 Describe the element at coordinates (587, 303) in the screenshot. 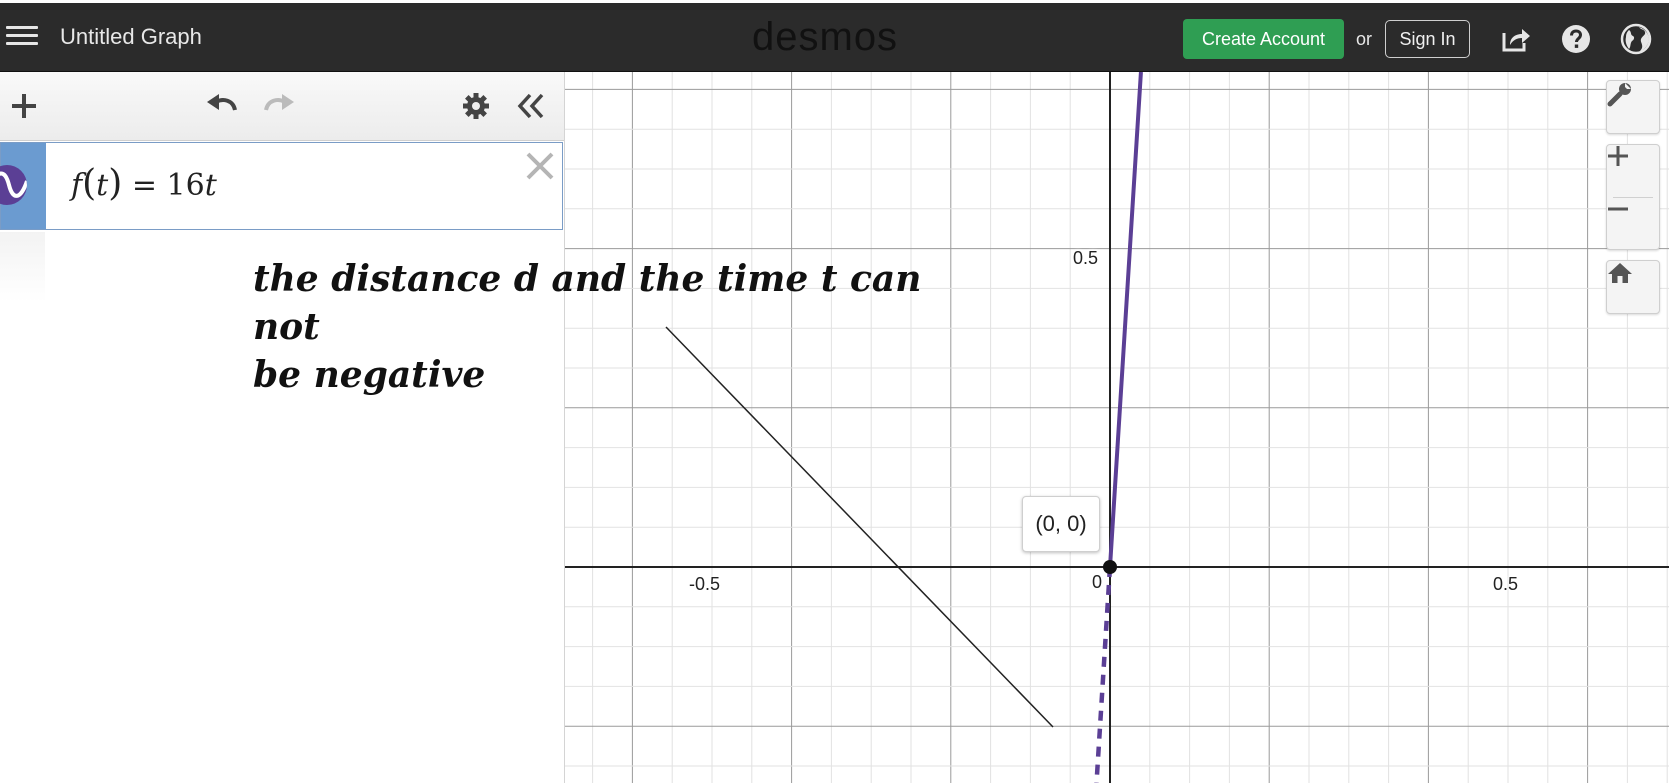

I see `annotation-line-1: the distance d and the time t can not` at that location.